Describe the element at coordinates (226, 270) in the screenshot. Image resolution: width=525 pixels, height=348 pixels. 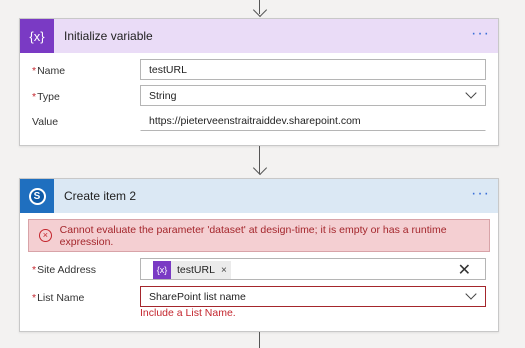
I see `token-remove-icon: ×` at that location.